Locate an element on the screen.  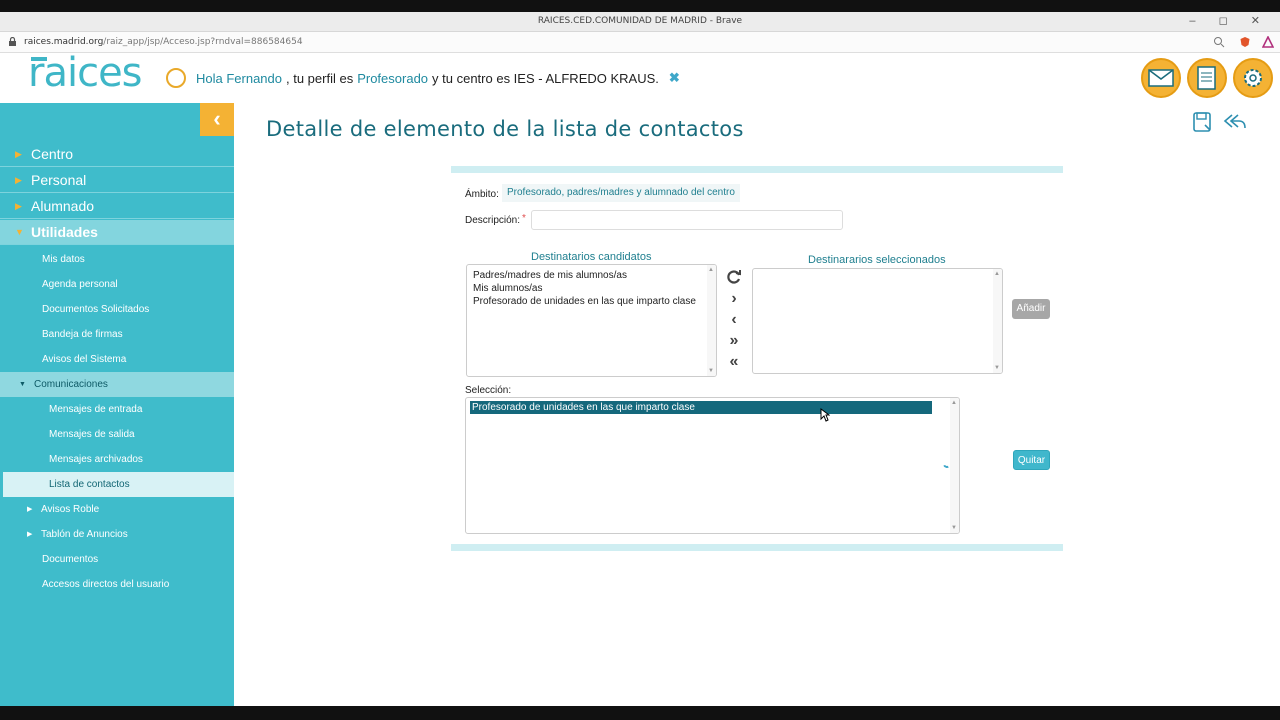
url-host: raices.madrid.org is located at coordinates (64, 42).